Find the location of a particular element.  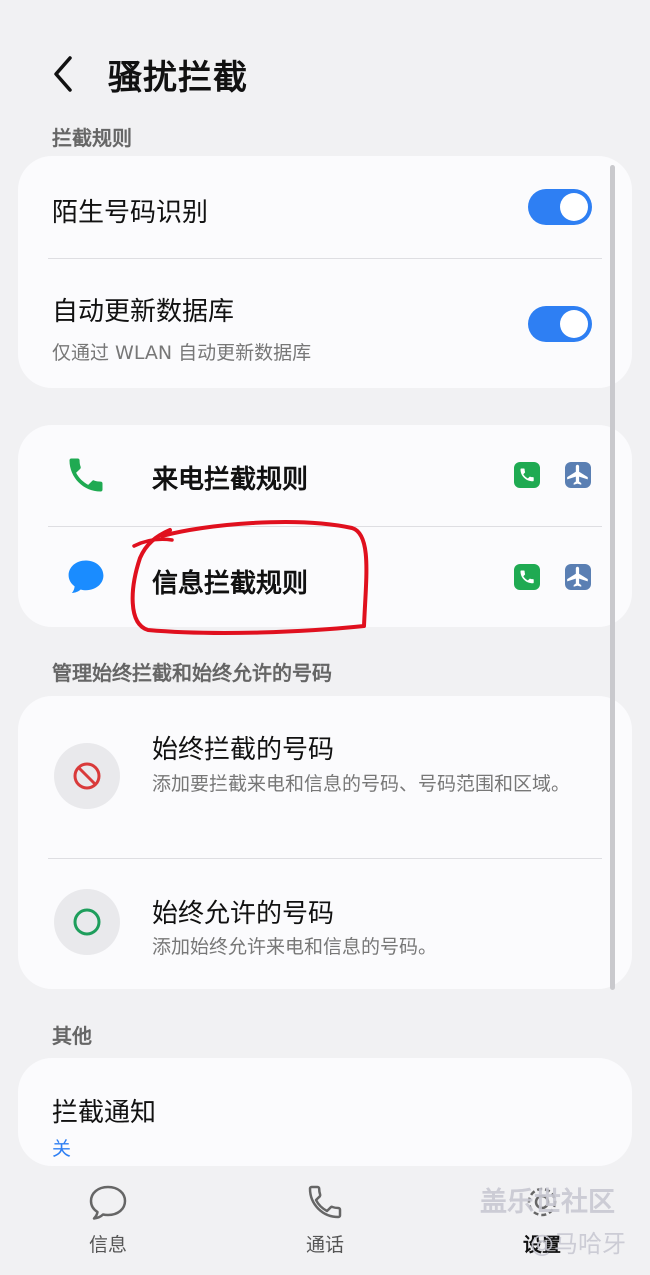

page-title: 骚扰拦截 is located at coordinates (178, 78).